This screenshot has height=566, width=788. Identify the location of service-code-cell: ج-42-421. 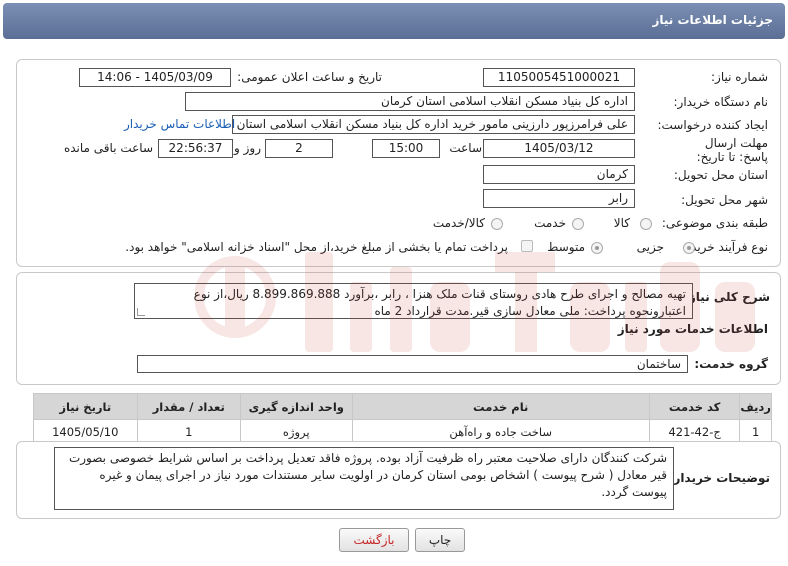
(694, 431).